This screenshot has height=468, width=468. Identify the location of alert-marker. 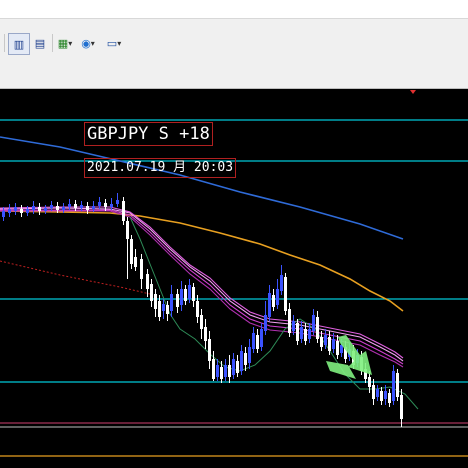
(413, 92).